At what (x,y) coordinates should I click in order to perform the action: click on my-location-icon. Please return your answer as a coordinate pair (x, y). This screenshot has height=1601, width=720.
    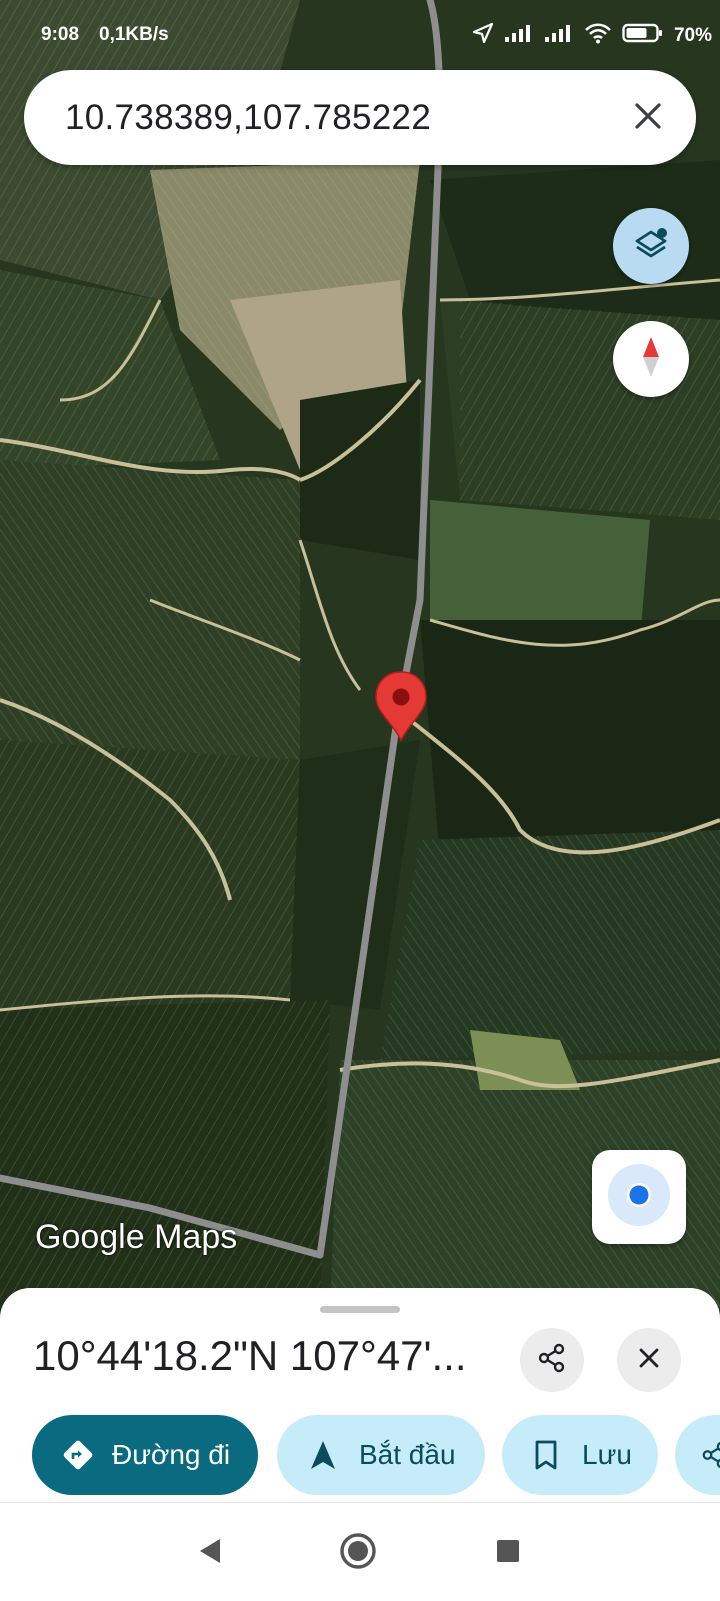
    Looking at the image, I should click on (639, 1197).